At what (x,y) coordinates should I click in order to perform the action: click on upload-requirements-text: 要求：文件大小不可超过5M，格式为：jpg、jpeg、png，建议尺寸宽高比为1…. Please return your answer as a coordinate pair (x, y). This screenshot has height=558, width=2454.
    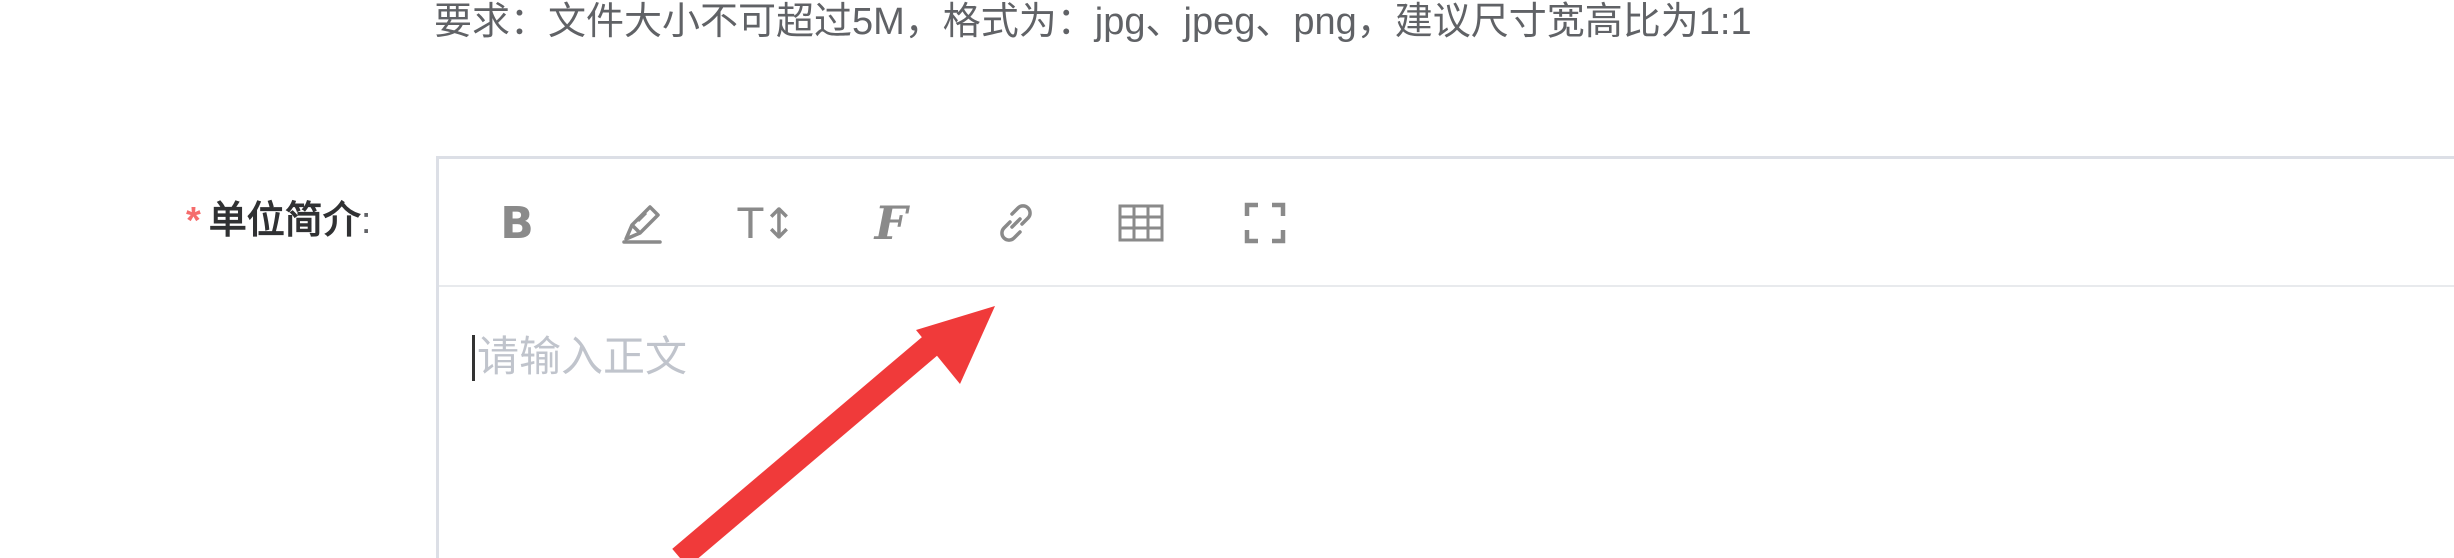
    Looking at the image, I should click on (1093, 22).